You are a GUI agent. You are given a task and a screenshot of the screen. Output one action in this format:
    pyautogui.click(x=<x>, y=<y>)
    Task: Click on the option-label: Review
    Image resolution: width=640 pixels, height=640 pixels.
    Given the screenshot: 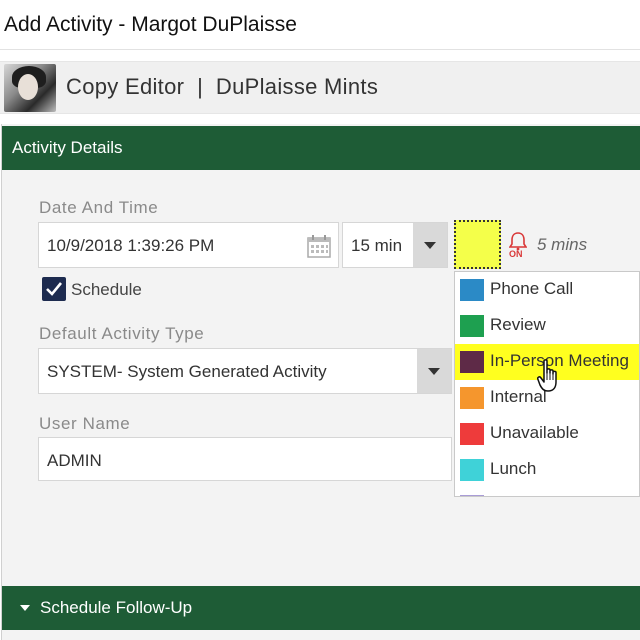 What is the action you would take?
    pyautogui.click(x=518, y=324)
    